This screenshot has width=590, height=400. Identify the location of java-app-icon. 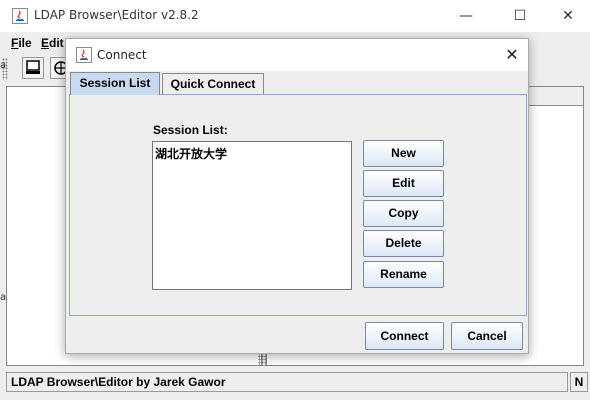
(20, 16).